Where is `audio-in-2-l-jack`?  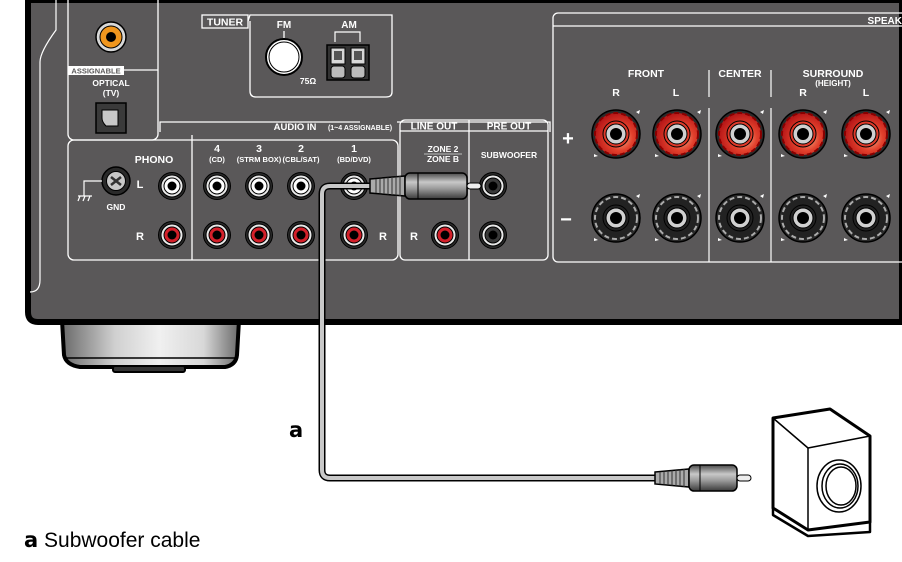
audio-in-2-l-jack is located at coordinates (301, 186).